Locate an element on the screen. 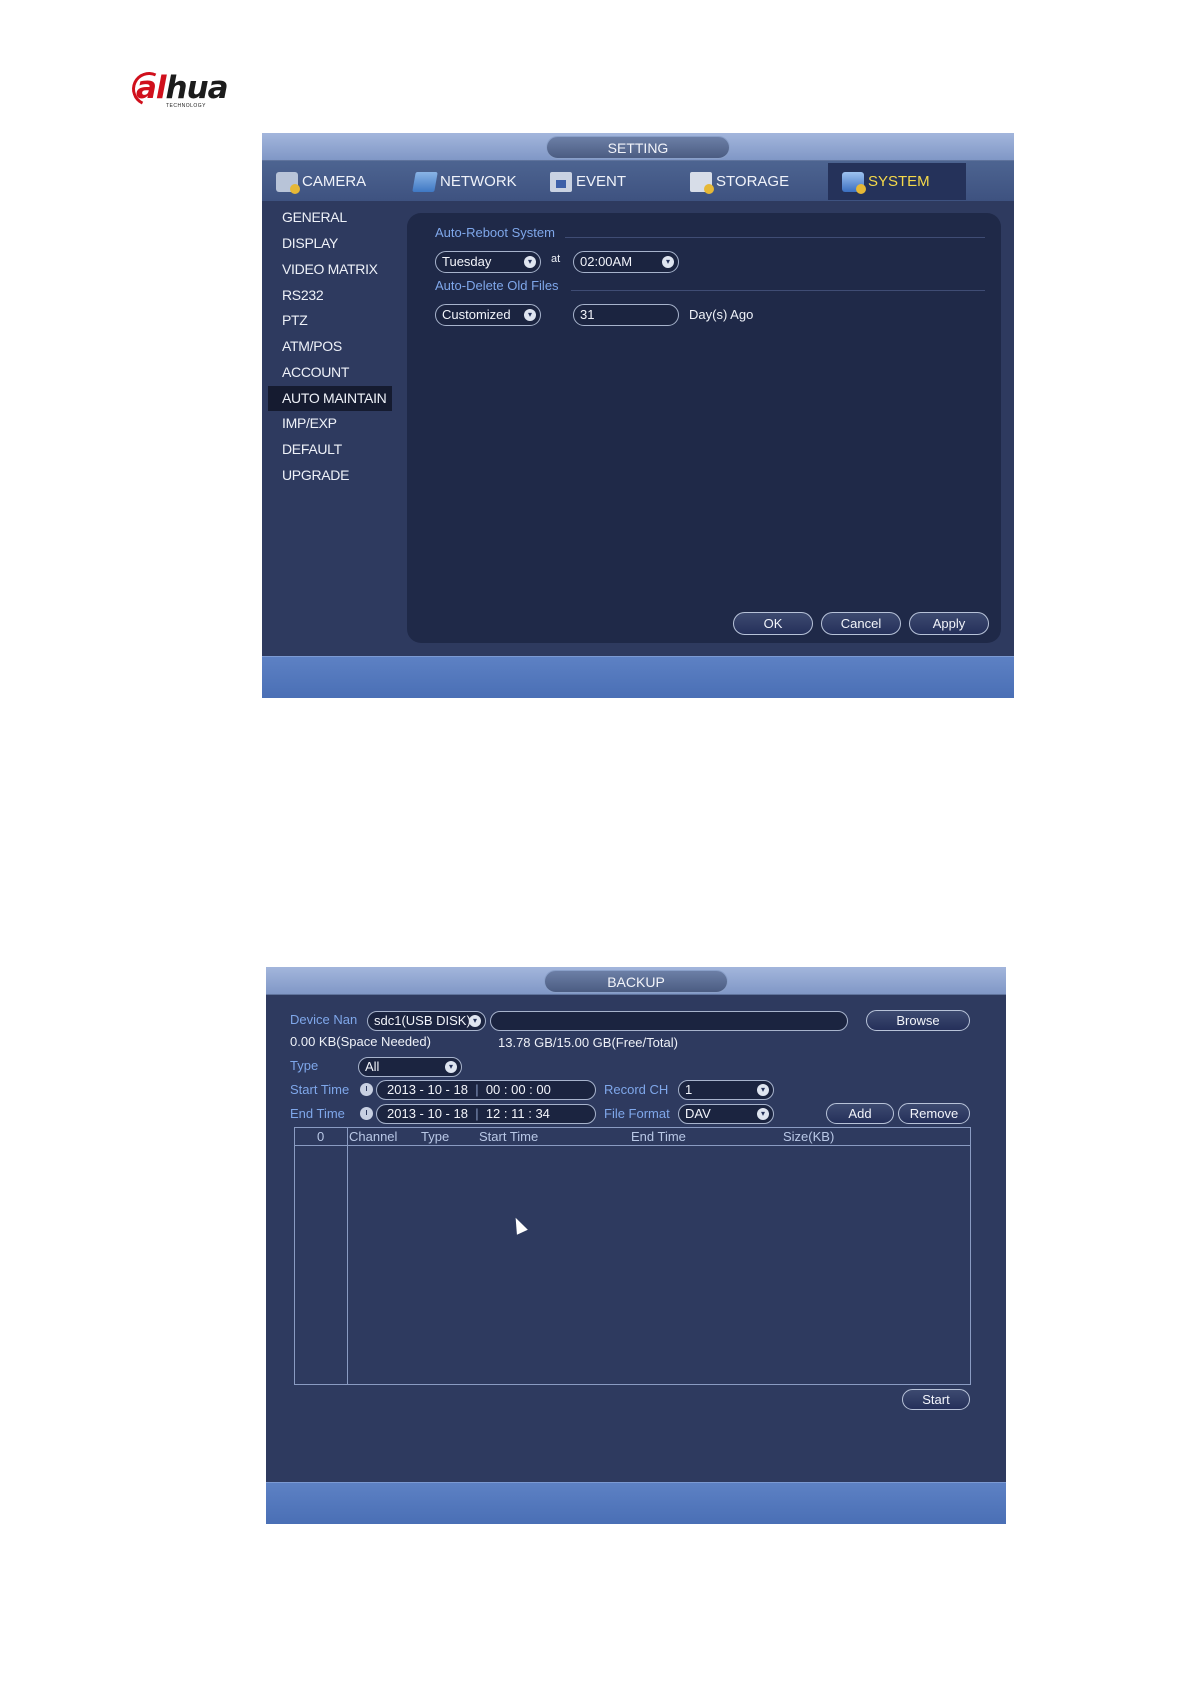  free-total-text: 13.78 GB/15.00 GB(Free/Total) is located at coordinates (588, 1042).